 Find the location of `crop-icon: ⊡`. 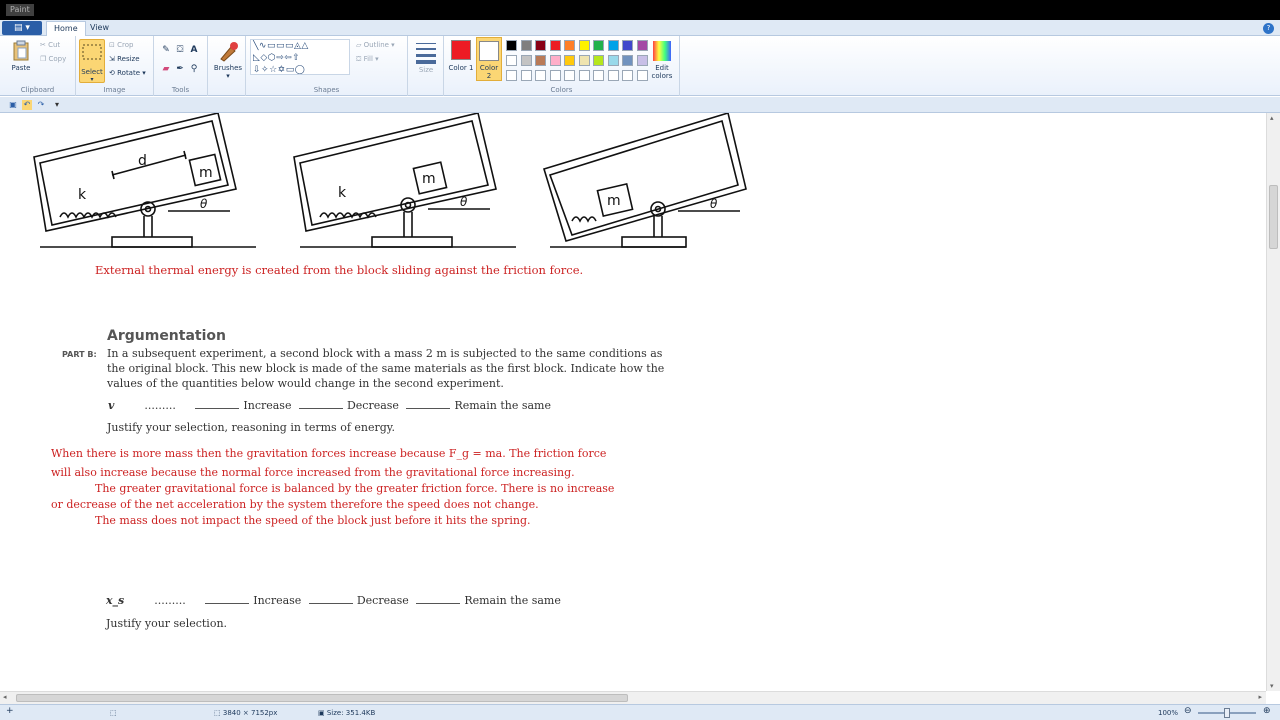

crop-icon: ⊡ is located at coordinates (112, 45).